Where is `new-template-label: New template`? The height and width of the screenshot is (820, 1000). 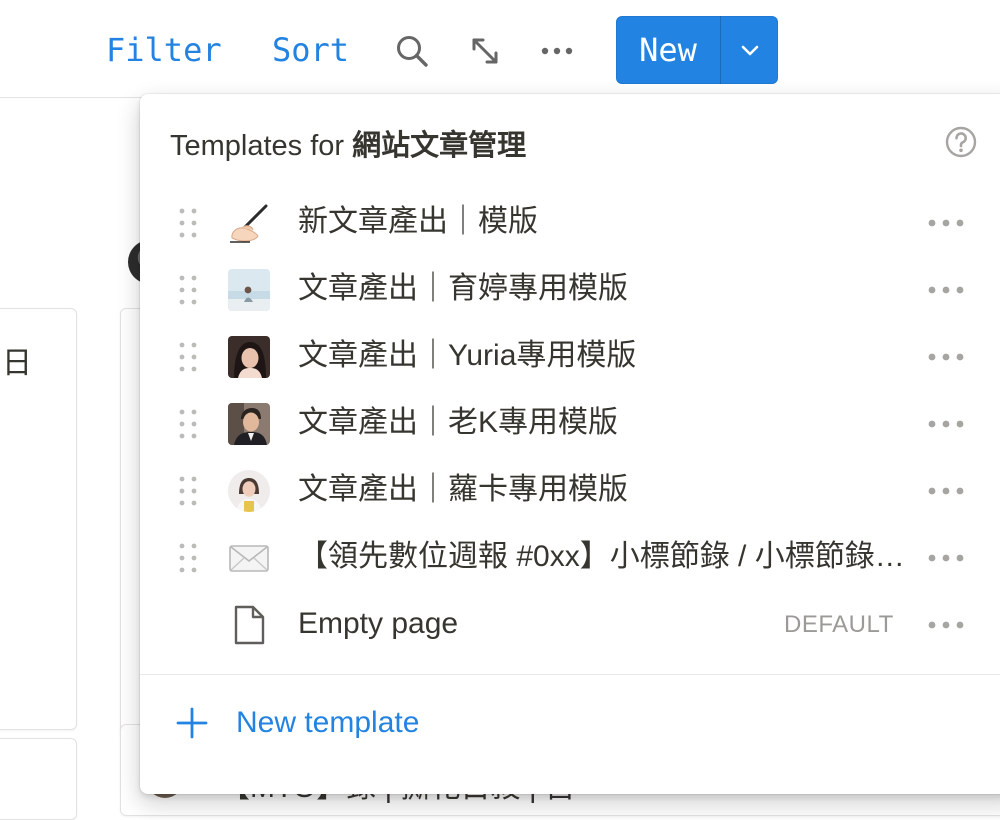 new-template-label: New template is located at coordinates (328, 722).